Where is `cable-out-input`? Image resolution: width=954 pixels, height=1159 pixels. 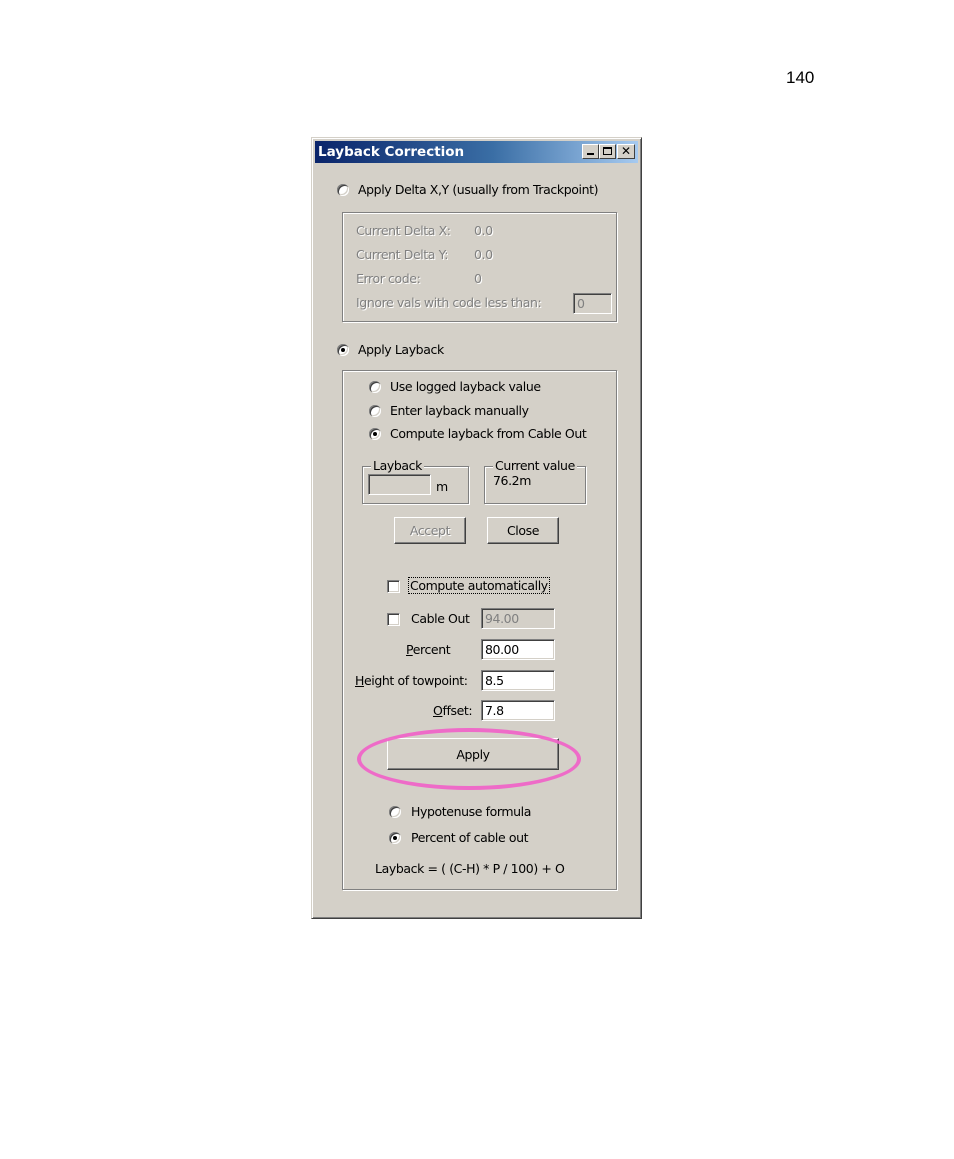
cable-out-input is located at coordinates (518, 618).